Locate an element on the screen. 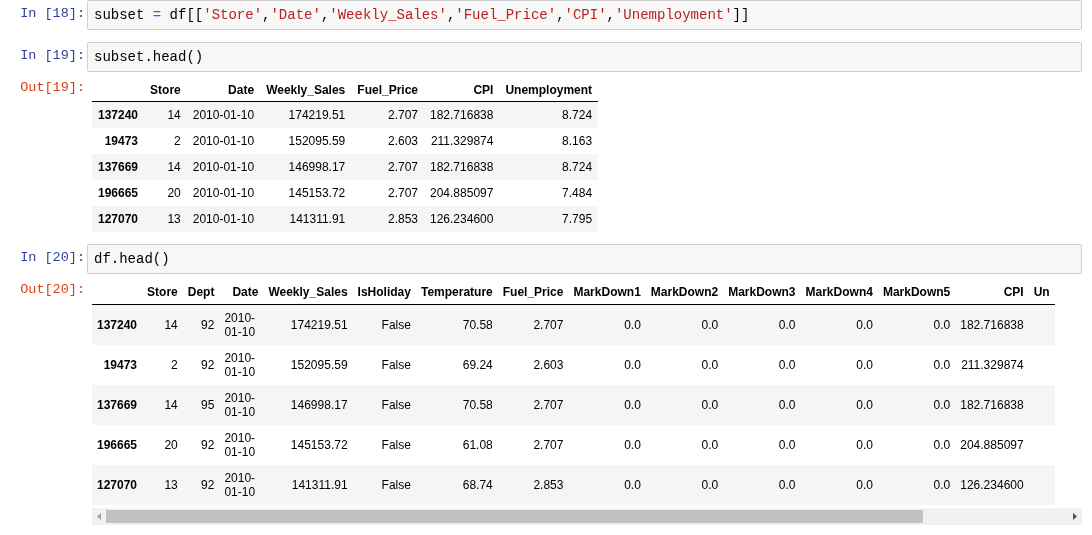 This screenshot has height=535, width=1092. table-cell: 8.163 is located at coordinates (549, 141).